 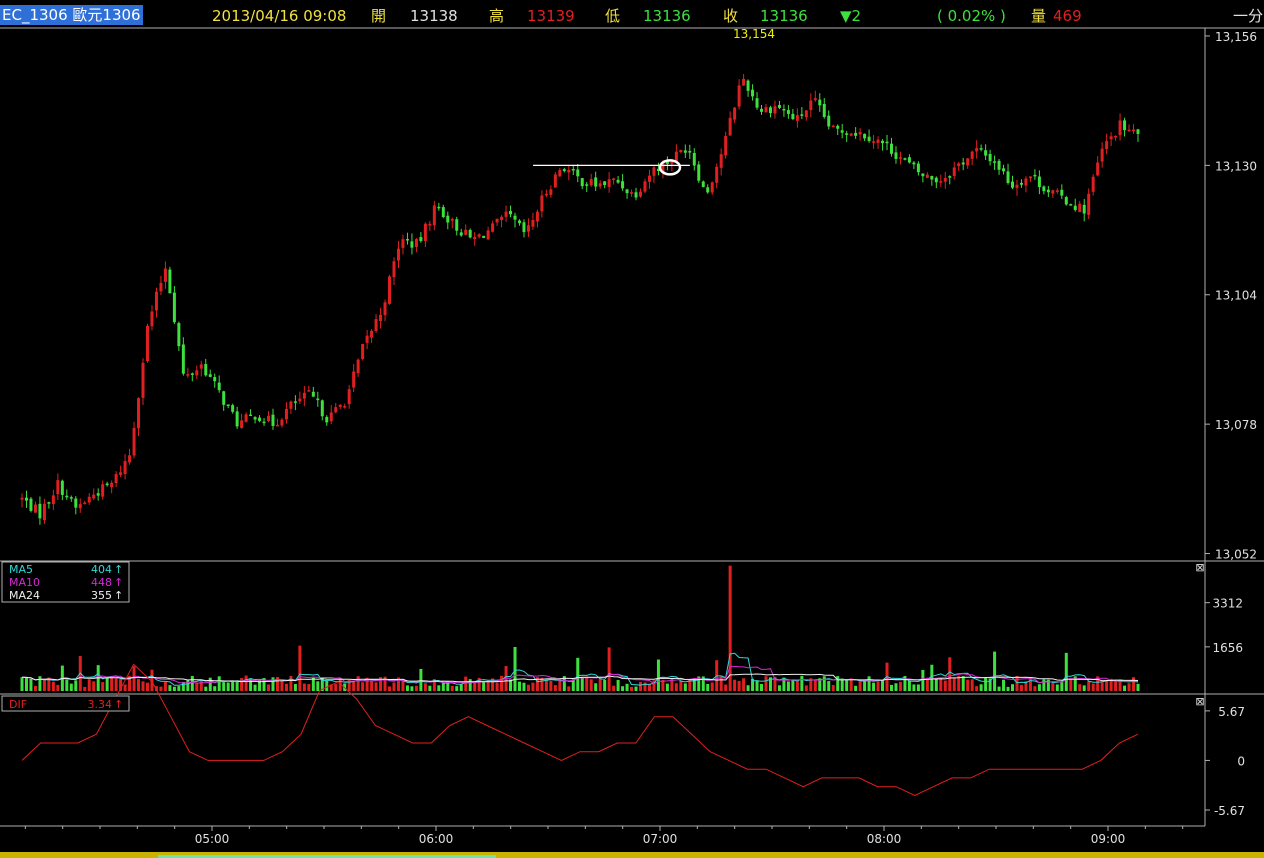 I want to click on volume-tick-label: 1656, so click(x=1227, y=648).